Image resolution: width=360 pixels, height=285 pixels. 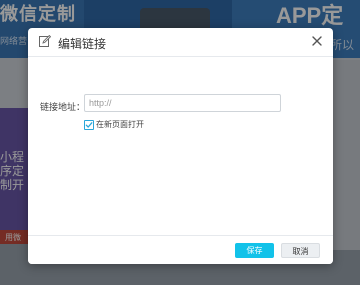 I want to click on edit-icon, so click(x=45, y=41).